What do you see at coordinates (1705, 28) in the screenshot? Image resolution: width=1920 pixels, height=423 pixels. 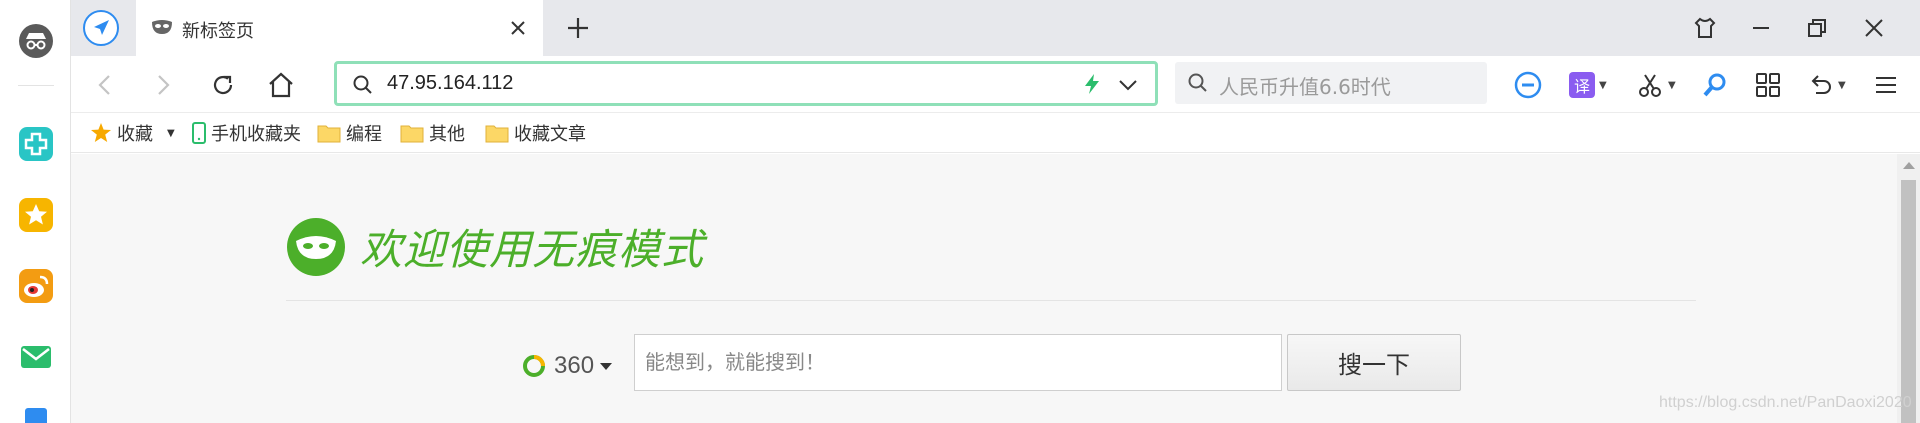 I see `skin-icon` at bounding box center [1705, 28].